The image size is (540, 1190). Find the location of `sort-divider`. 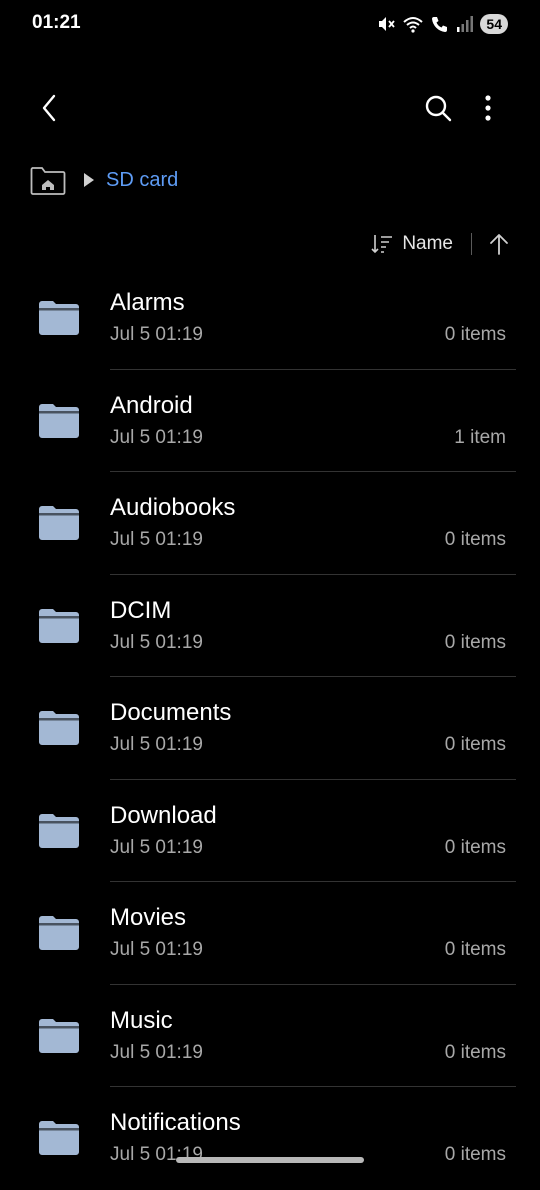

sort-divider is located at coordinates (471, 244).